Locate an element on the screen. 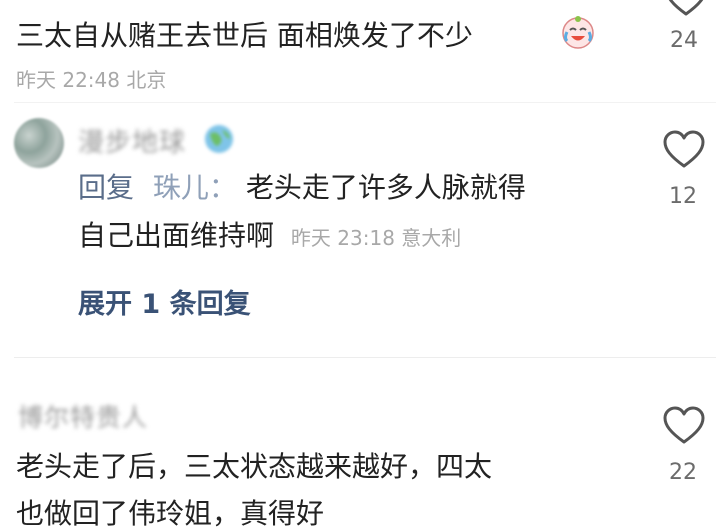 Image resolution: width=716 pixels, height=532 pixels. comment-text-2-line2: 自己出面维持啊 昨天 23:18 意大利 is located at coordinates (269, 237).